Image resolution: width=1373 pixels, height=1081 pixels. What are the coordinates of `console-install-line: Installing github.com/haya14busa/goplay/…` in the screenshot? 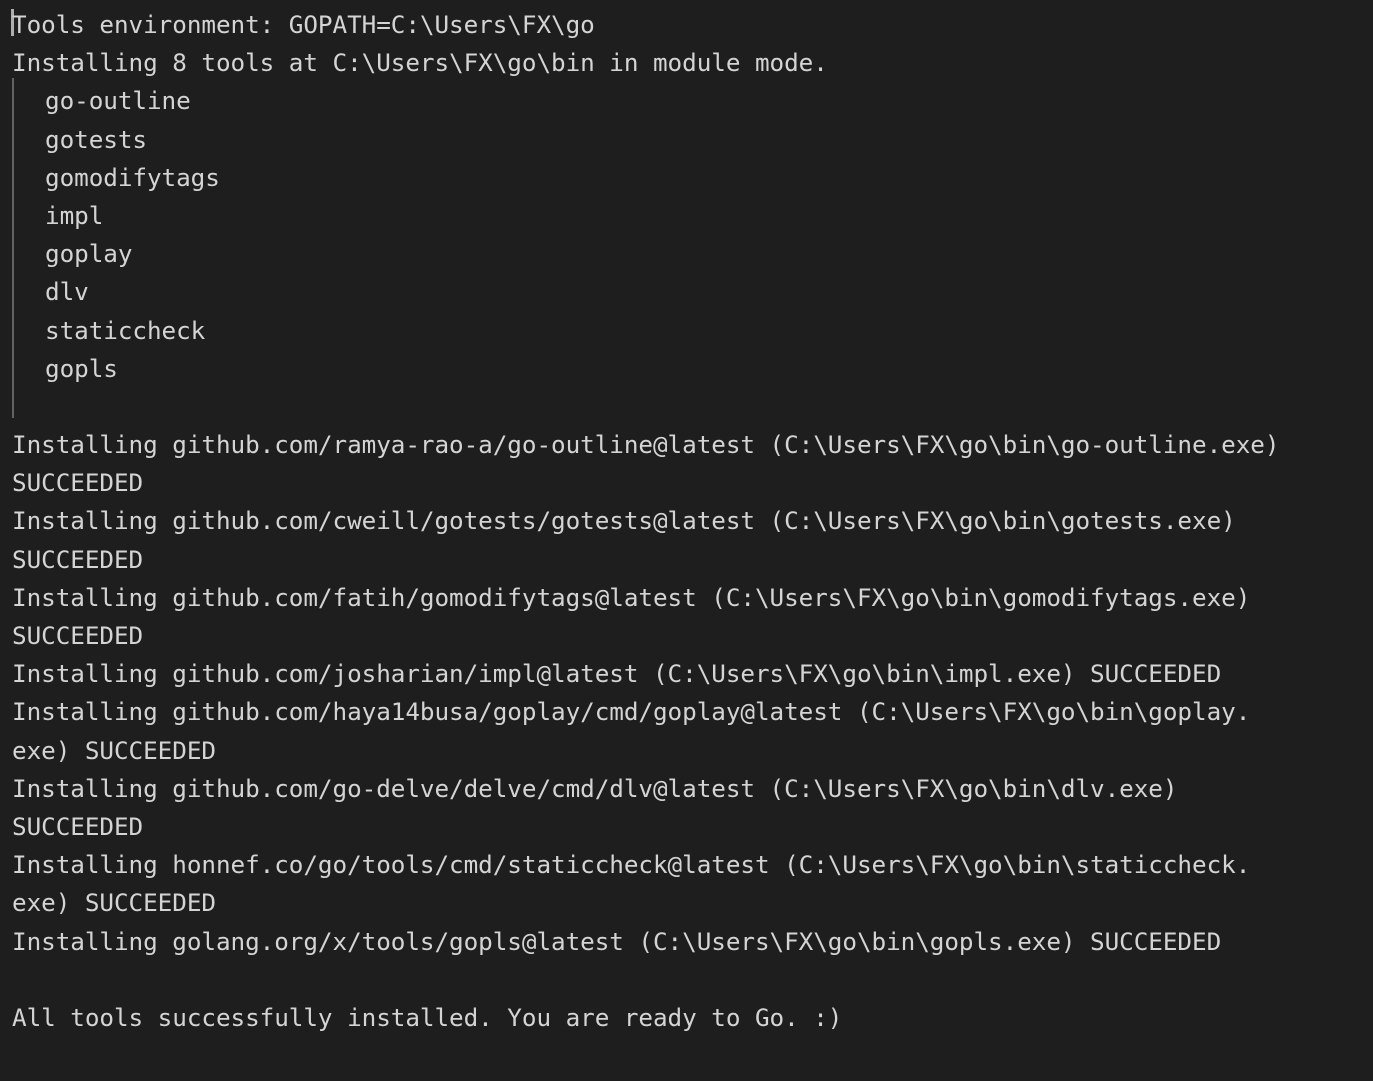 It's located at (631, 712).